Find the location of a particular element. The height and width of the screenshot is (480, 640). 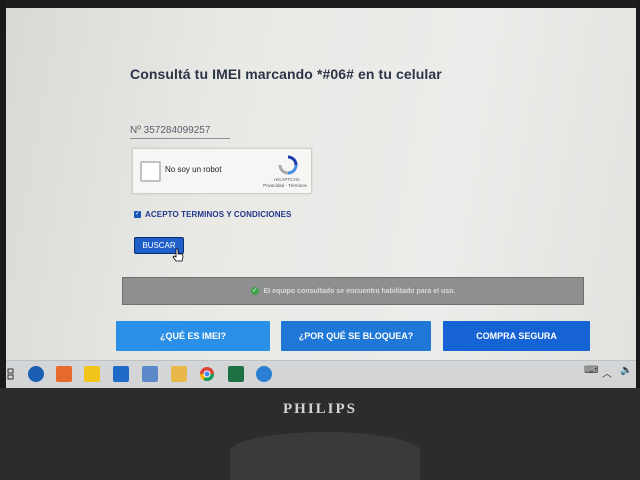

keyboard-icon: ⌨ is located at coordinates (591, 370).